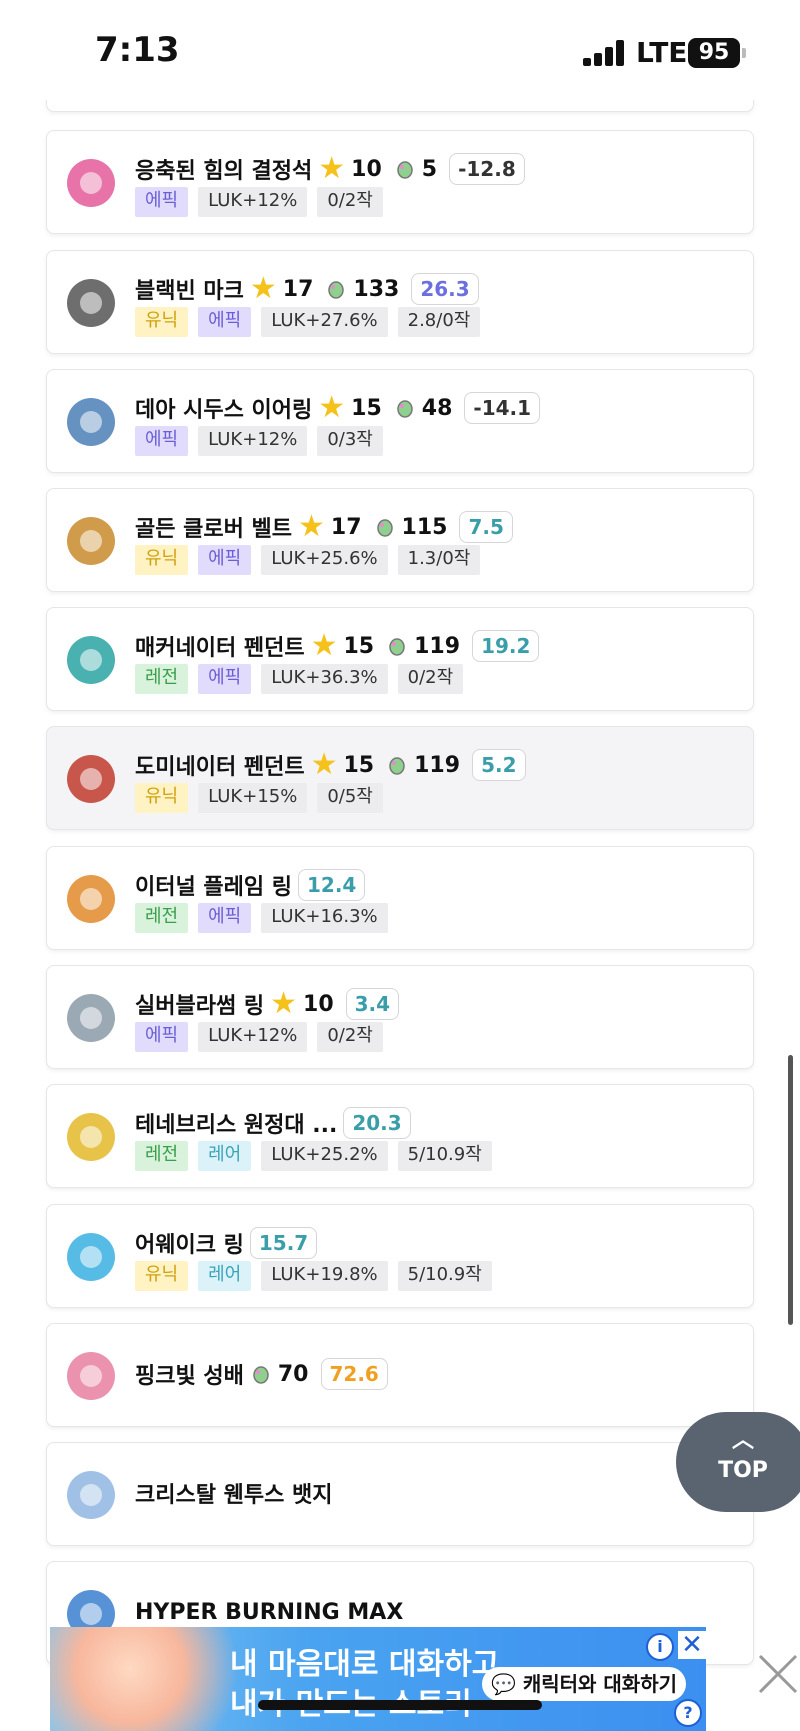 The height and width of the screenshot is (1731, 800). I want to click on item-title-row: 응축된 힘의 결정석 ★ 10 5 -12.8, so click(330, 169).